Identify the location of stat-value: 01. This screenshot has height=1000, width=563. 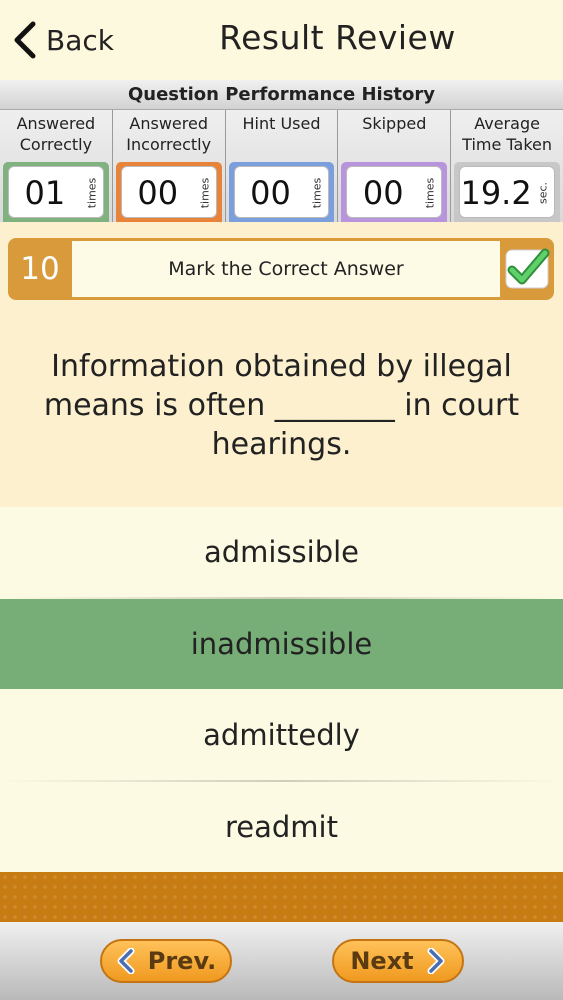
(45, 193).